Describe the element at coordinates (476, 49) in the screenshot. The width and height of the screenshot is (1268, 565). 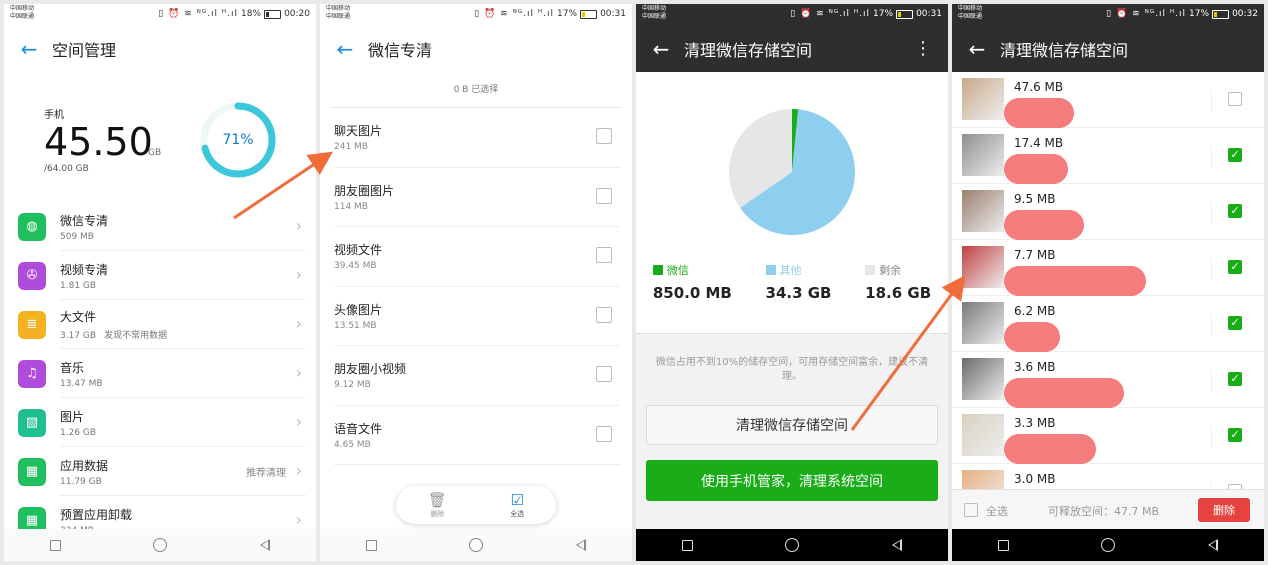
I see `title-bar: ← 微信专清` at that location.